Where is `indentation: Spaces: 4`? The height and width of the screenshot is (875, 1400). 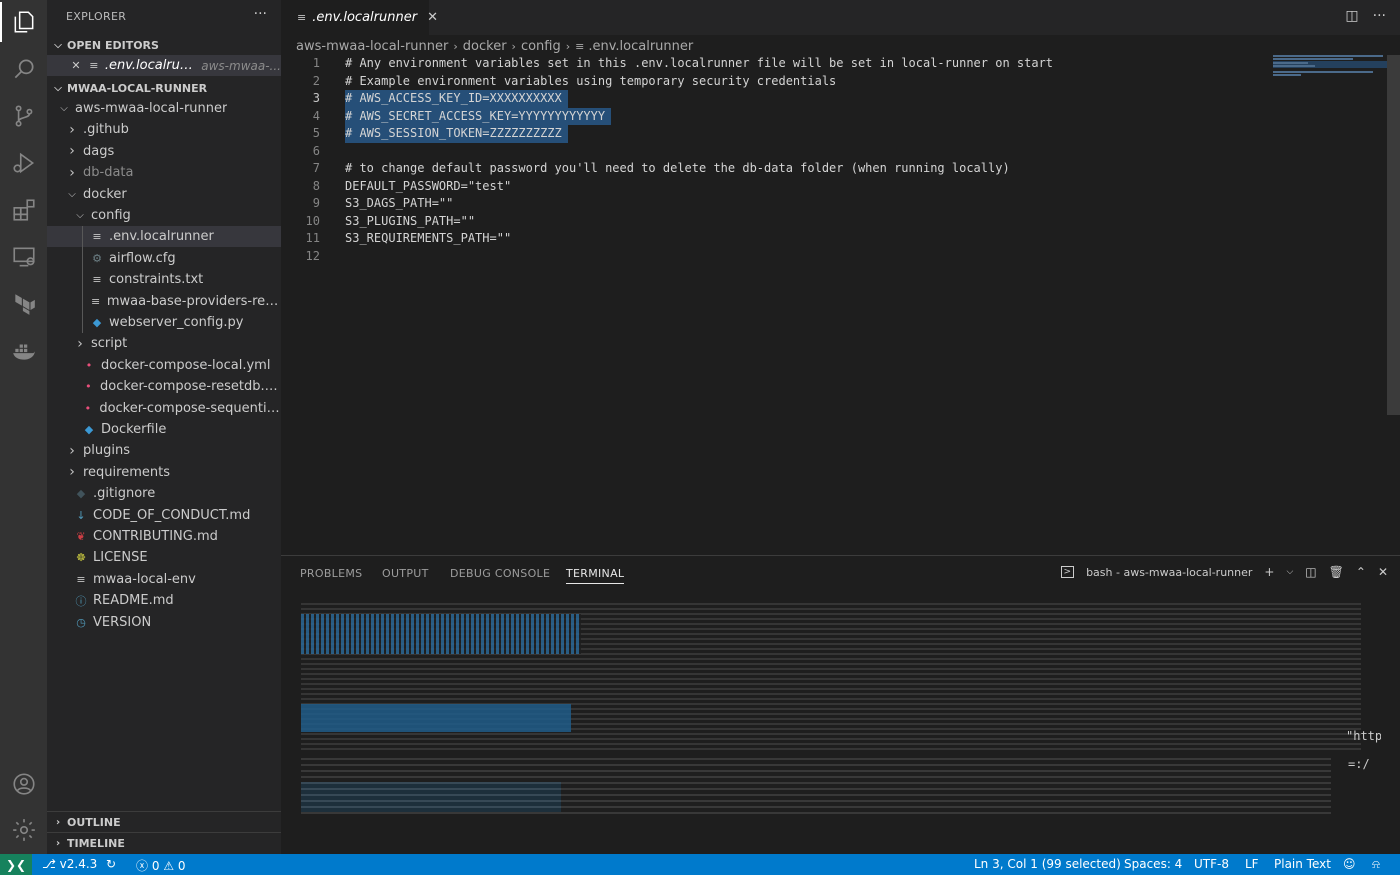
indentation: Spaces: 4 is located at coordinates (1153, 864).